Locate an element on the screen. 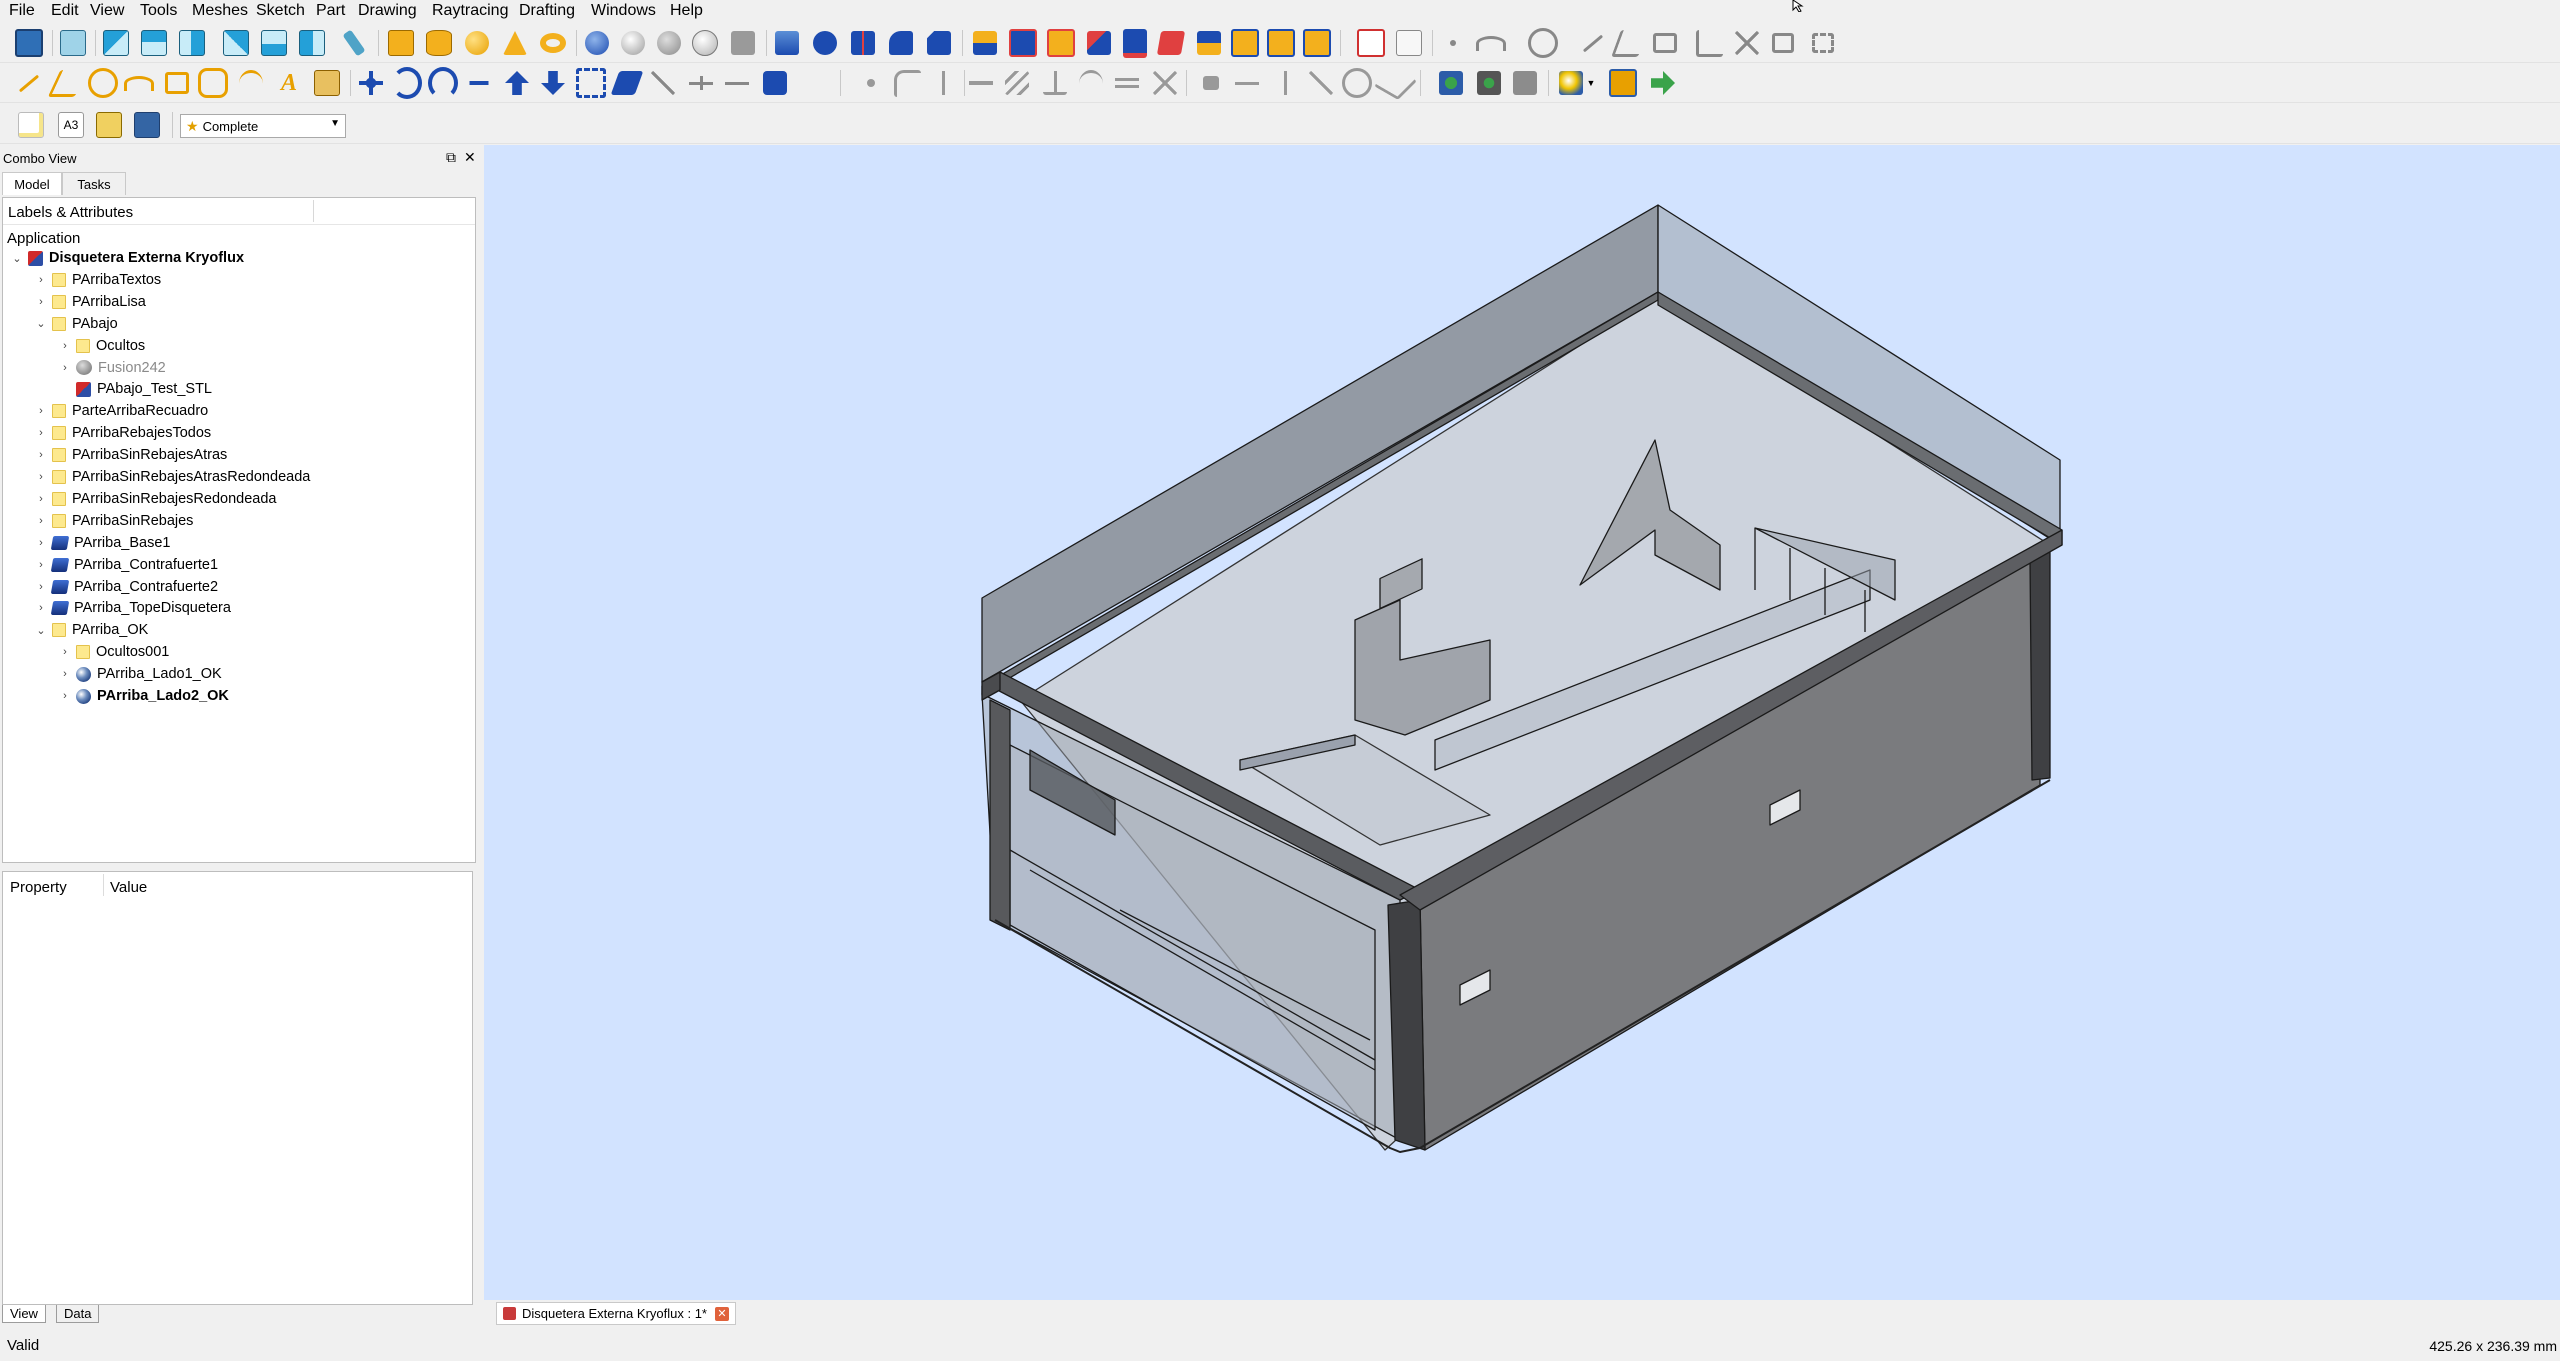  draft-downgrade-button is located at coordinates (553, 83).